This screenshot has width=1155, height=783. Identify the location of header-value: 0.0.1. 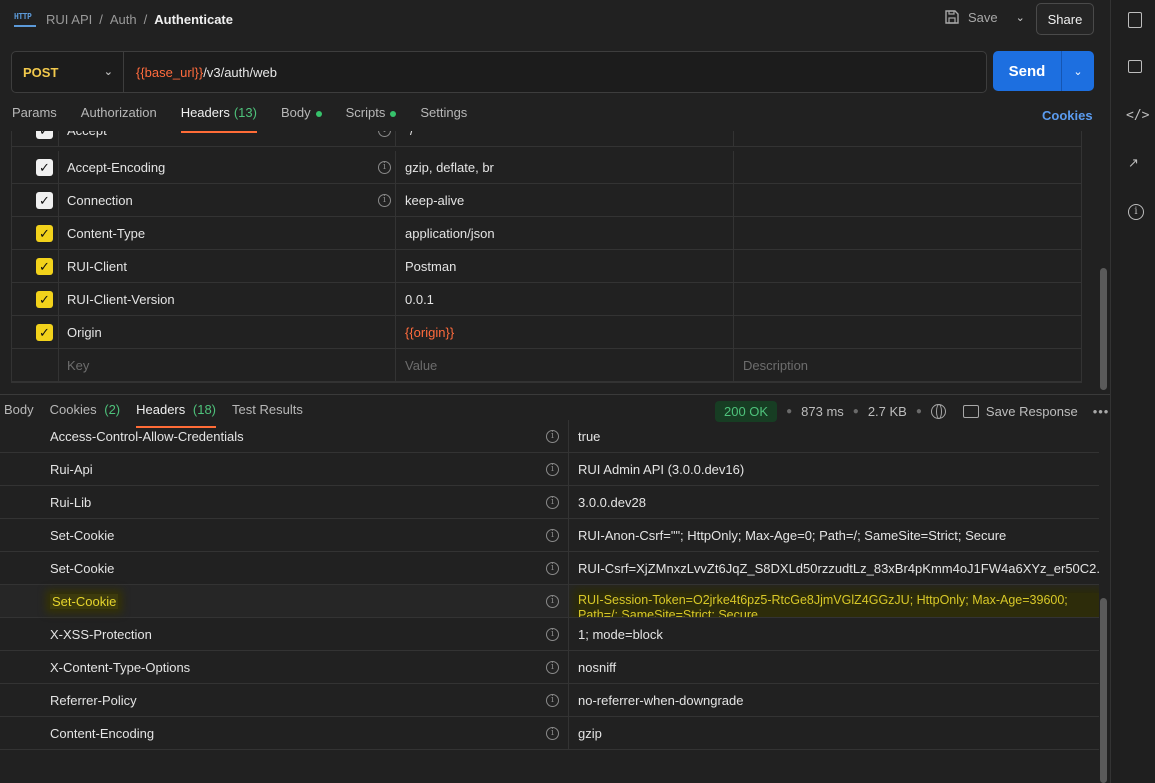
(565, 299).